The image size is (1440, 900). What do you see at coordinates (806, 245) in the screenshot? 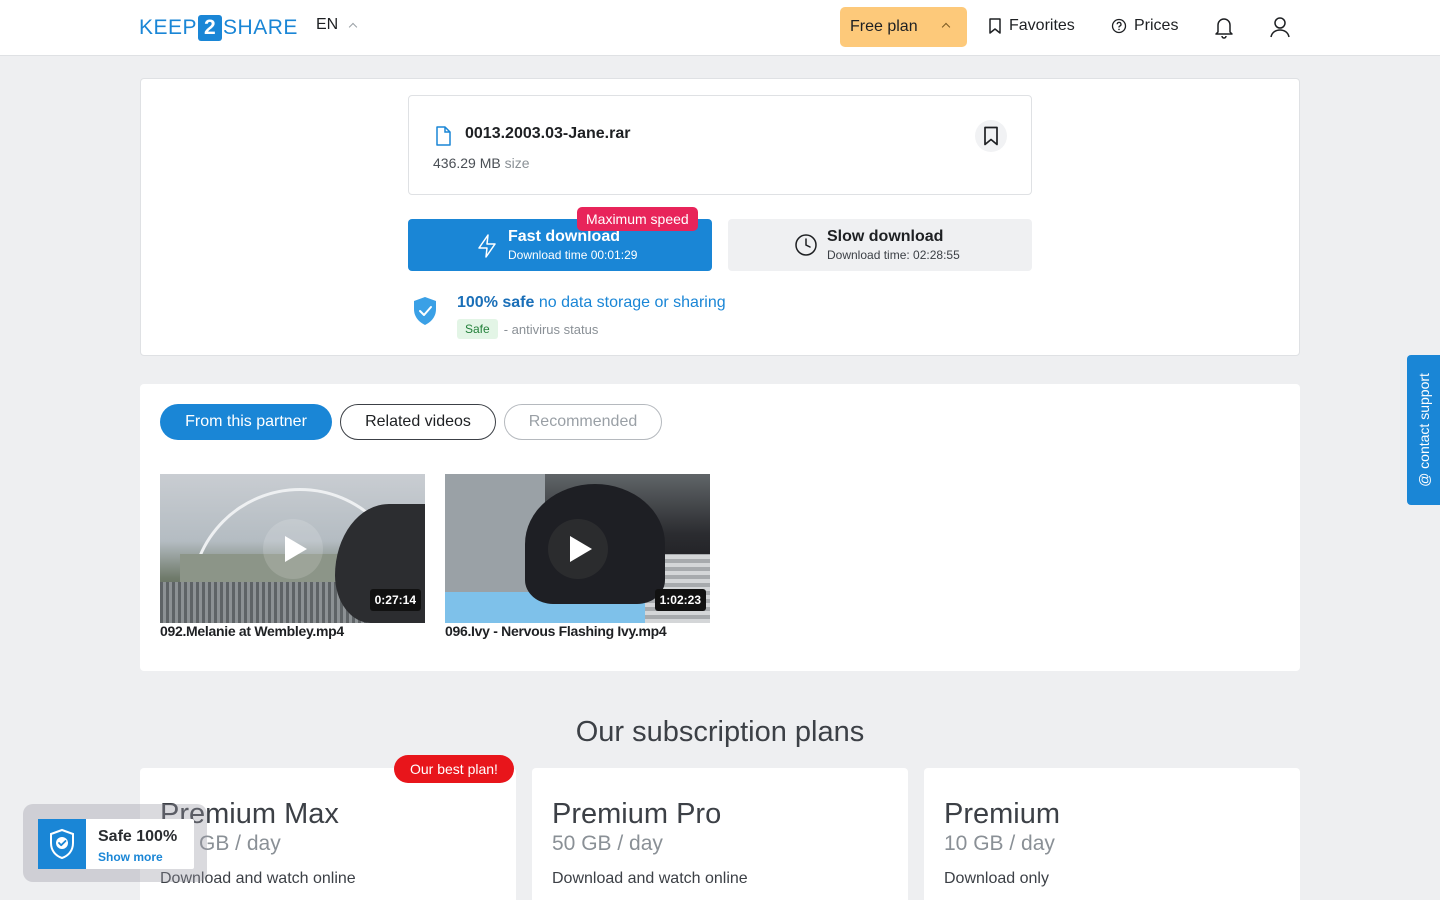
I see `clock-icon` at bounding box center [806, 245].